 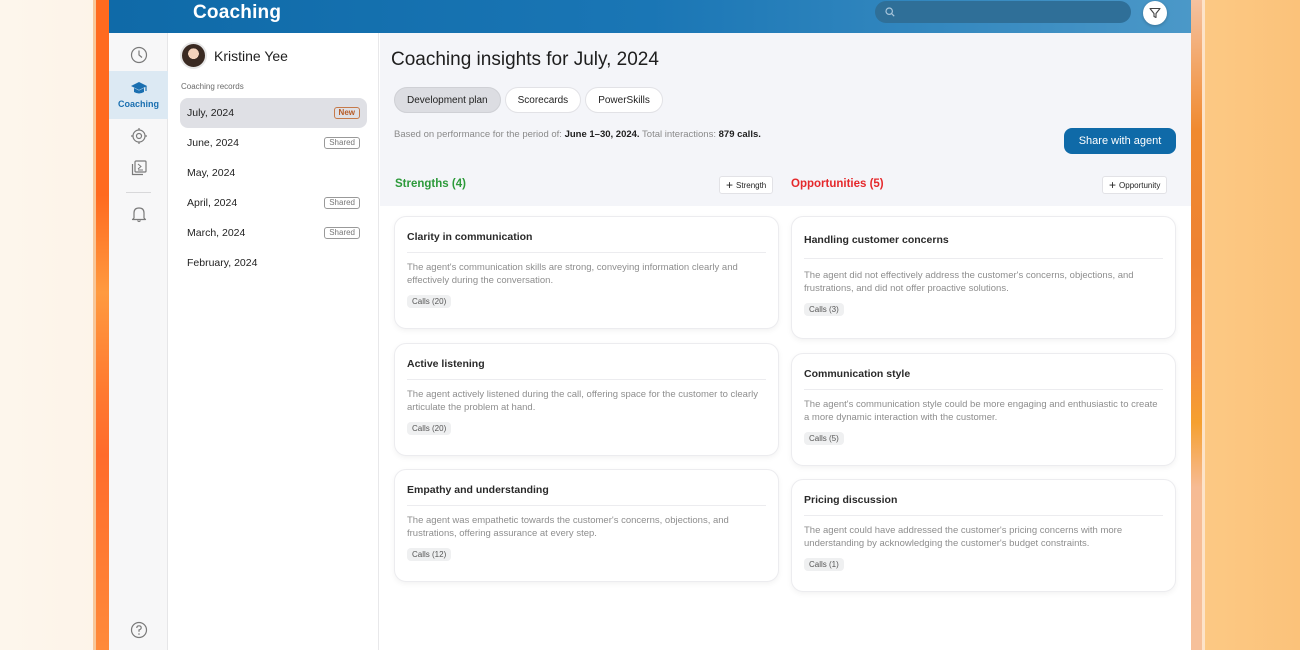 What do you see at coordinates (212, 86) in the screenshot?
I see `records-label: Coaching records` at bounding box center [212, 86].